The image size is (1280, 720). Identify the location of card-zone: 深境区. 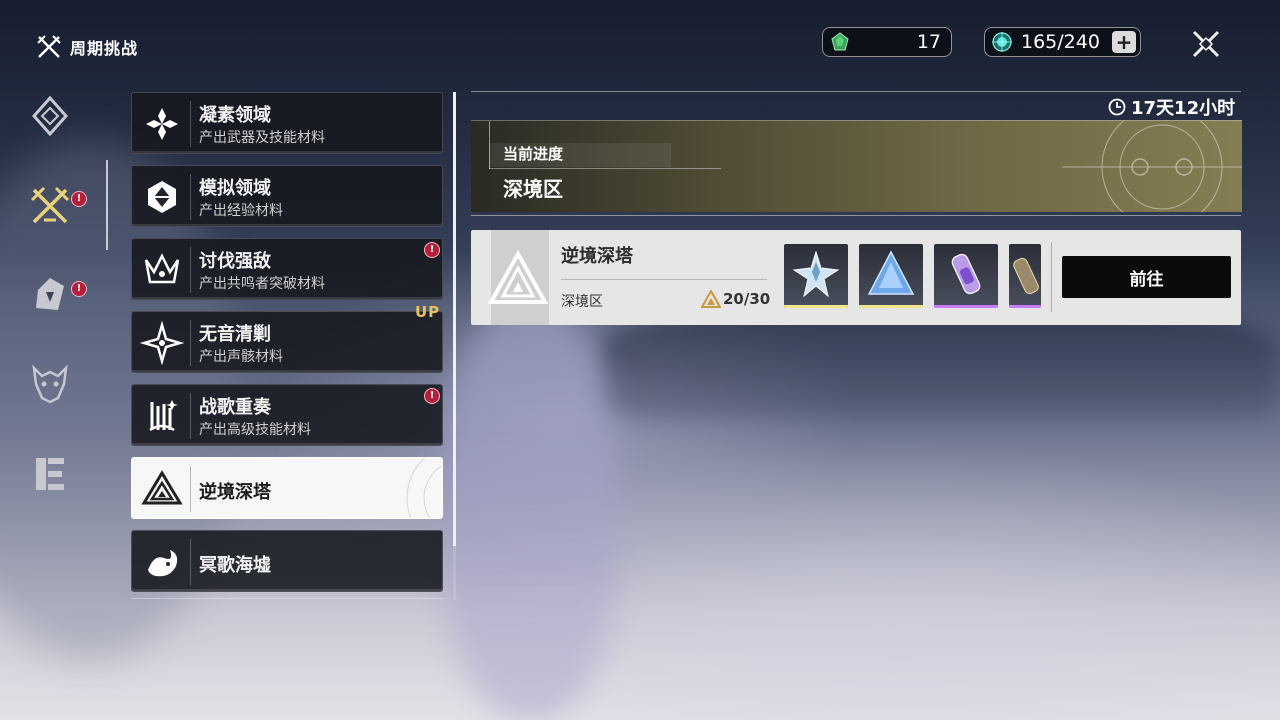
(582, 302).